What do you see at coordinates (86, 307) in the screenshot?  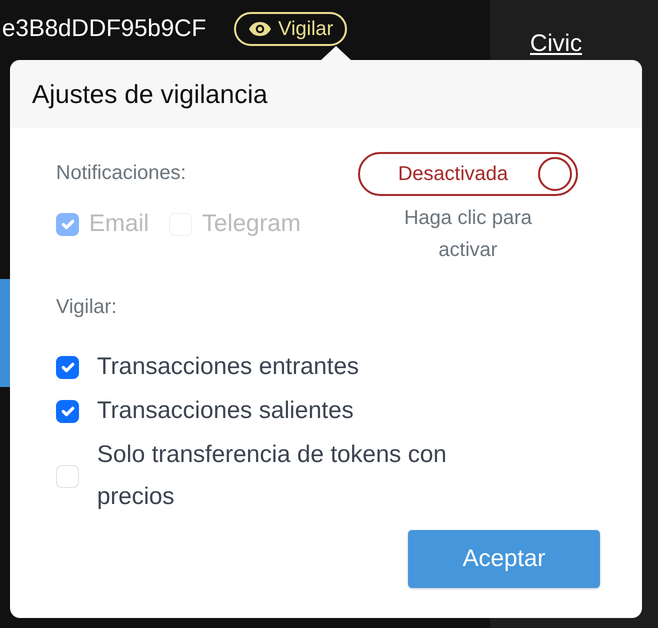 I see `watch-label: Vigilar:` at bounding box center [86, 307].